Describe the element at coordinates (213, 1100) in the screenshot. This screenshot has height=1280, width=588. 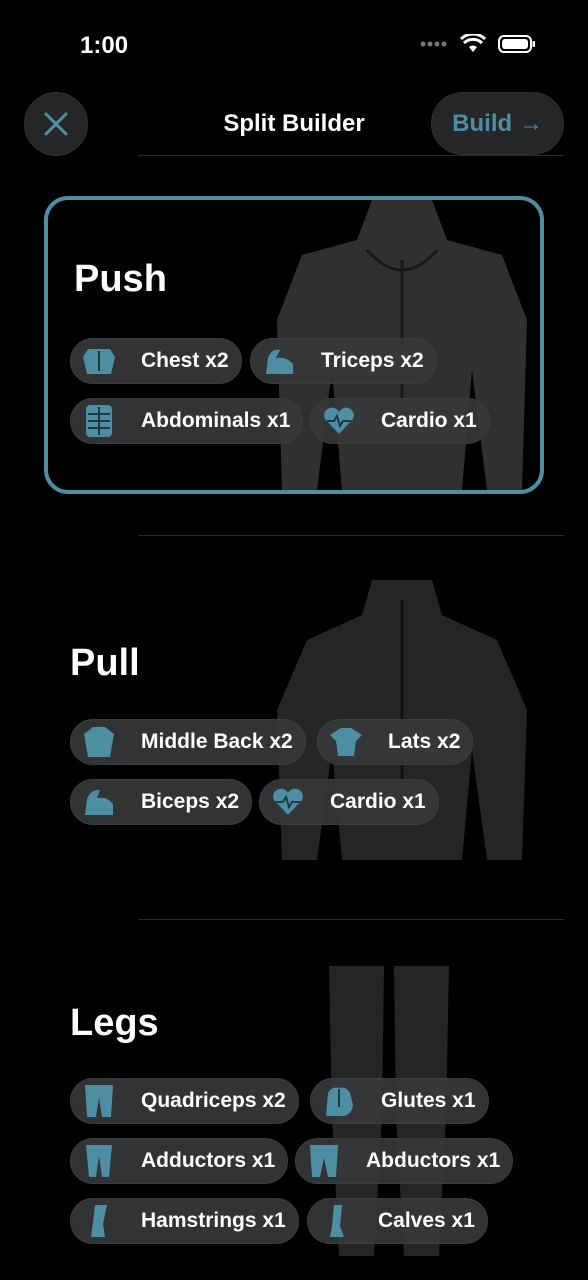
I see `chip-label: Quadriceps x2` at that location.